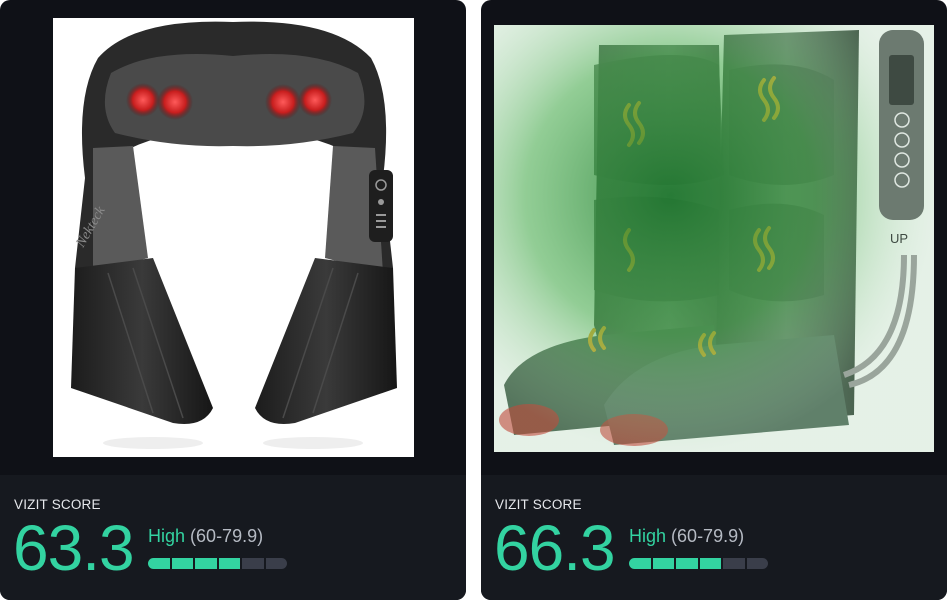 Image resolution: width=947 pixels, height=600 pixels. I want to click on score-value: 63.3, so click(74, 548).